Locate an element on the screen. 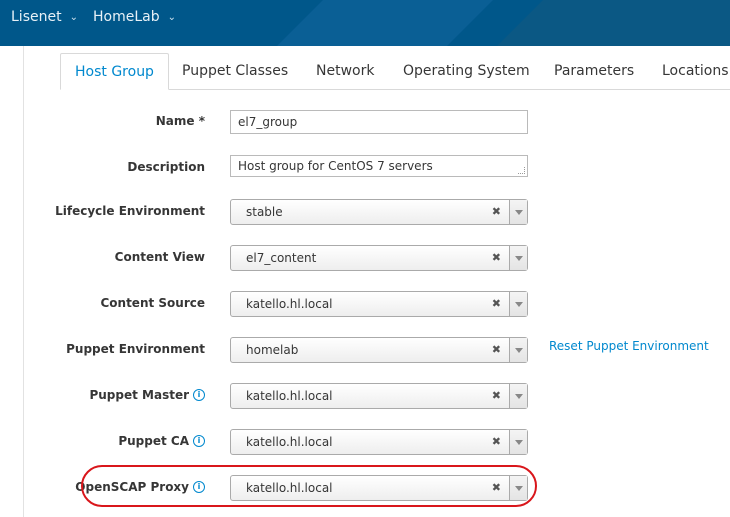 This screenshot has width=730, height=517. location-menu-label: HomeLab is located at coordinates (126, 17).